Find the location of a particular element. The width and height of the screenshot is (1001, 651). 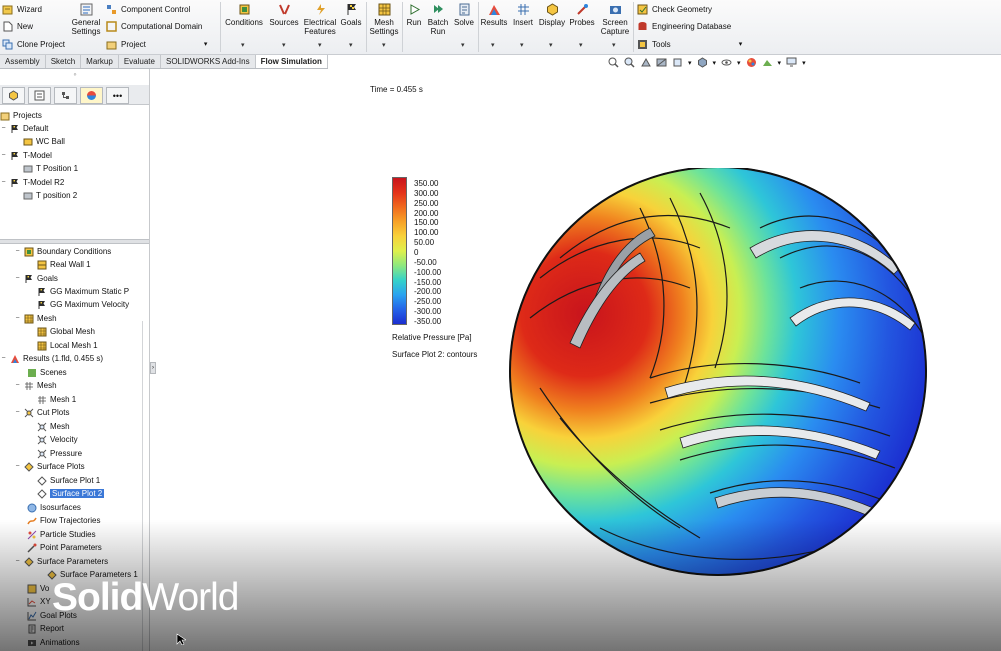

monitor-dropdown: ▾ is located at coordinates (804, 63).